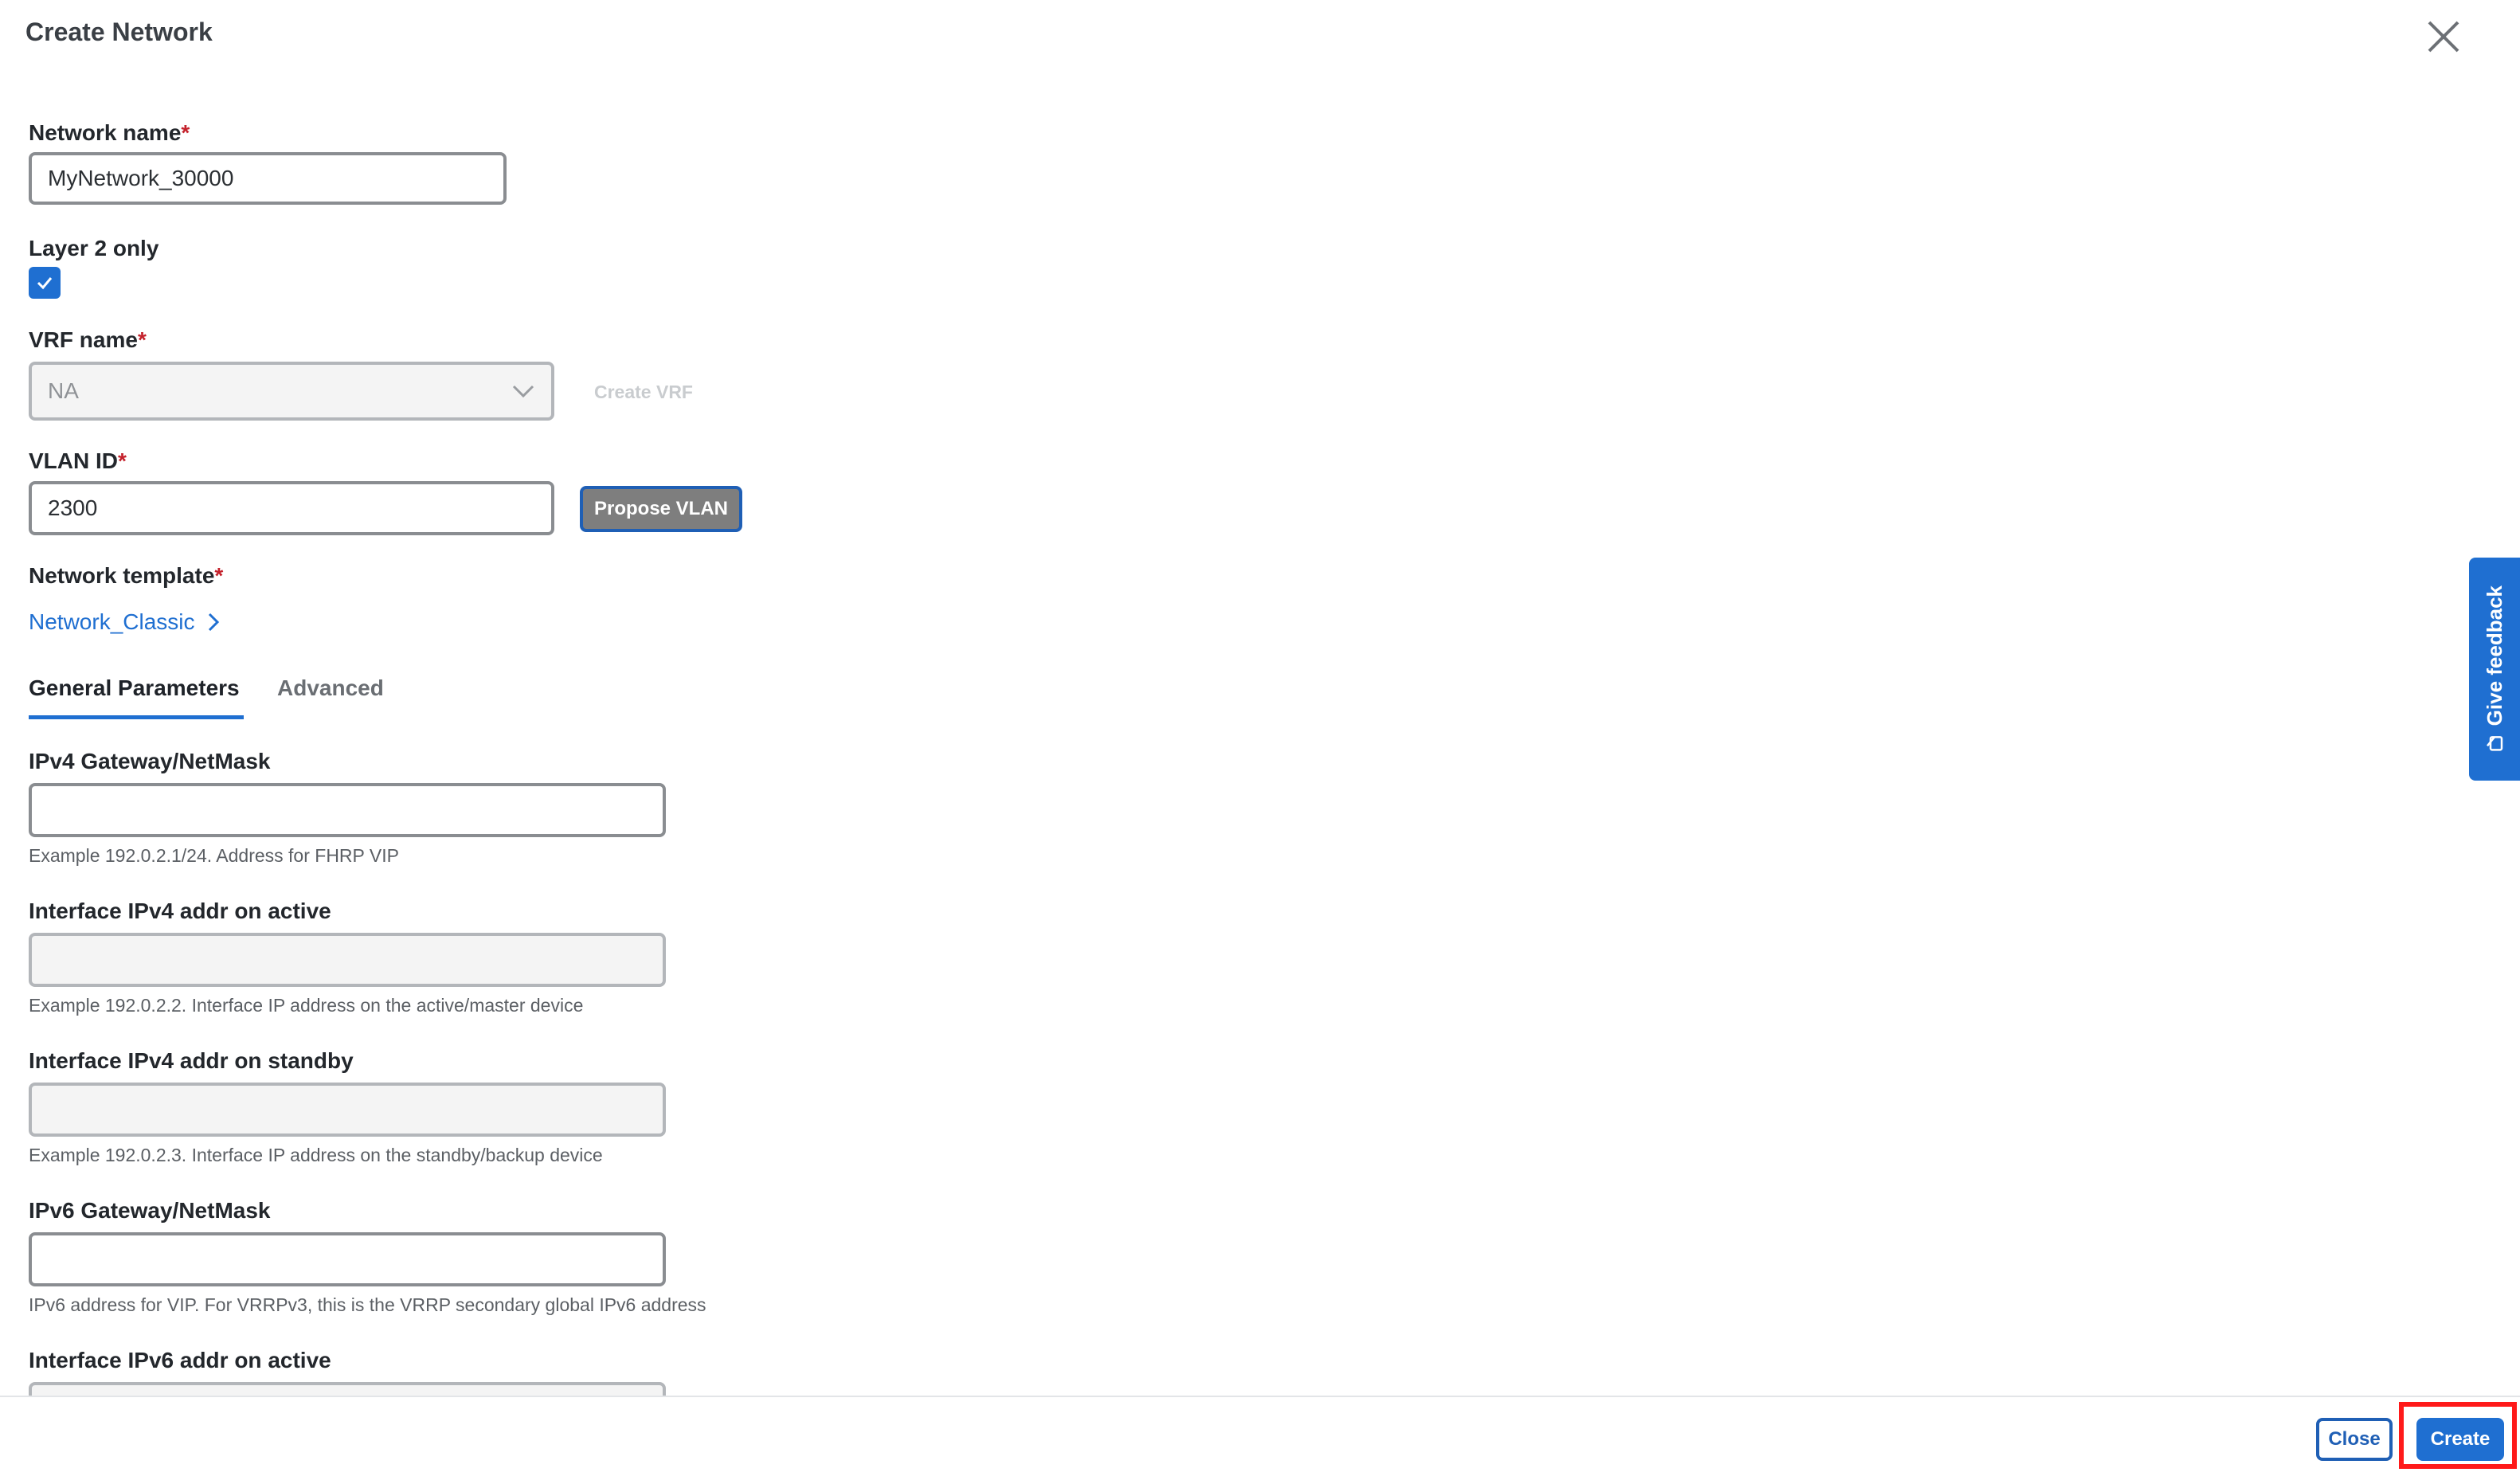 This screenshot has height=1480, width=2520. Describe the element at coordinates (1260, 1396) in the screenshot. I see `footer-divider` at that location.